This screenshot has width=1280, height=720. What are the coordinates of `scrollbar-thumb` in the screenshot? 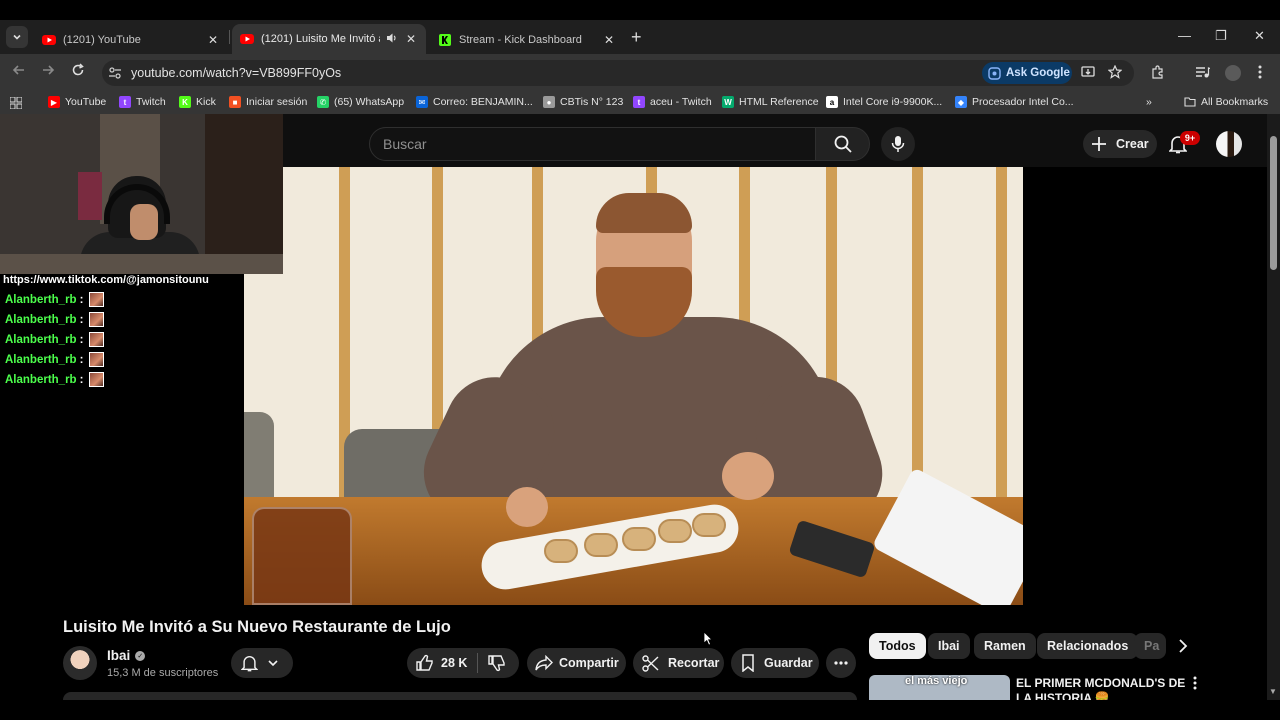 It's located at (1273, 203).